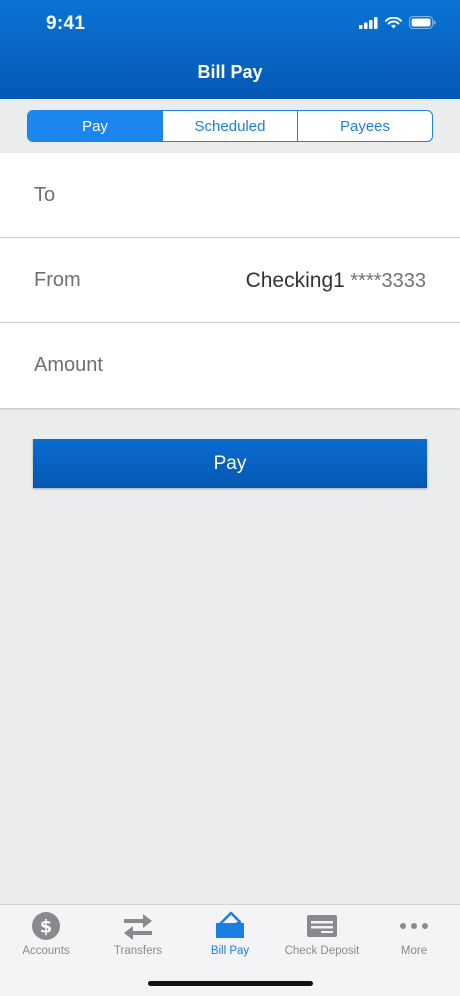 The height and width of the screenshot is (996, 460). I want to click on segment-payees: Payees, so click(365, 126).